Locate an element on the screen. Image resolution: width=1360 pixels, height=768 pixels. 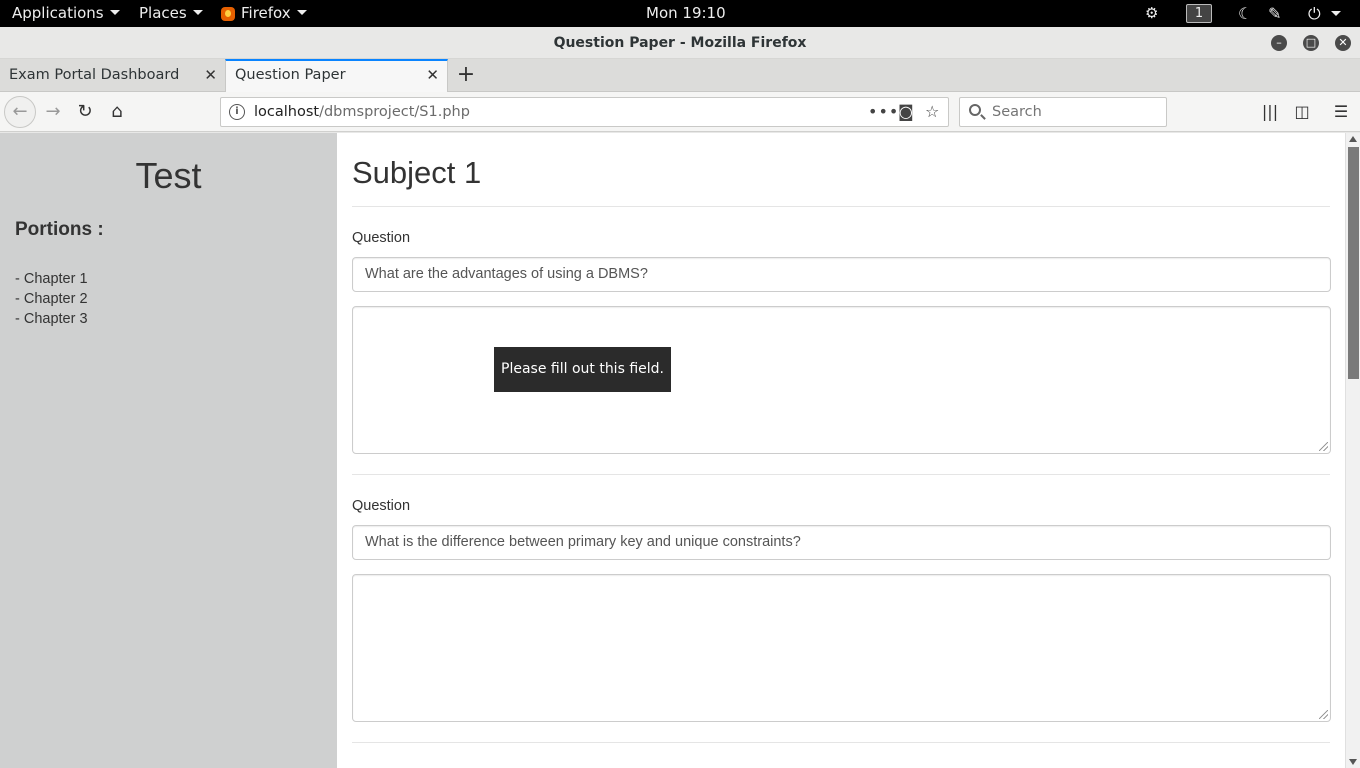
url-text: localhost/dbmsproject/S1.php is located at coordinates (362, 112).